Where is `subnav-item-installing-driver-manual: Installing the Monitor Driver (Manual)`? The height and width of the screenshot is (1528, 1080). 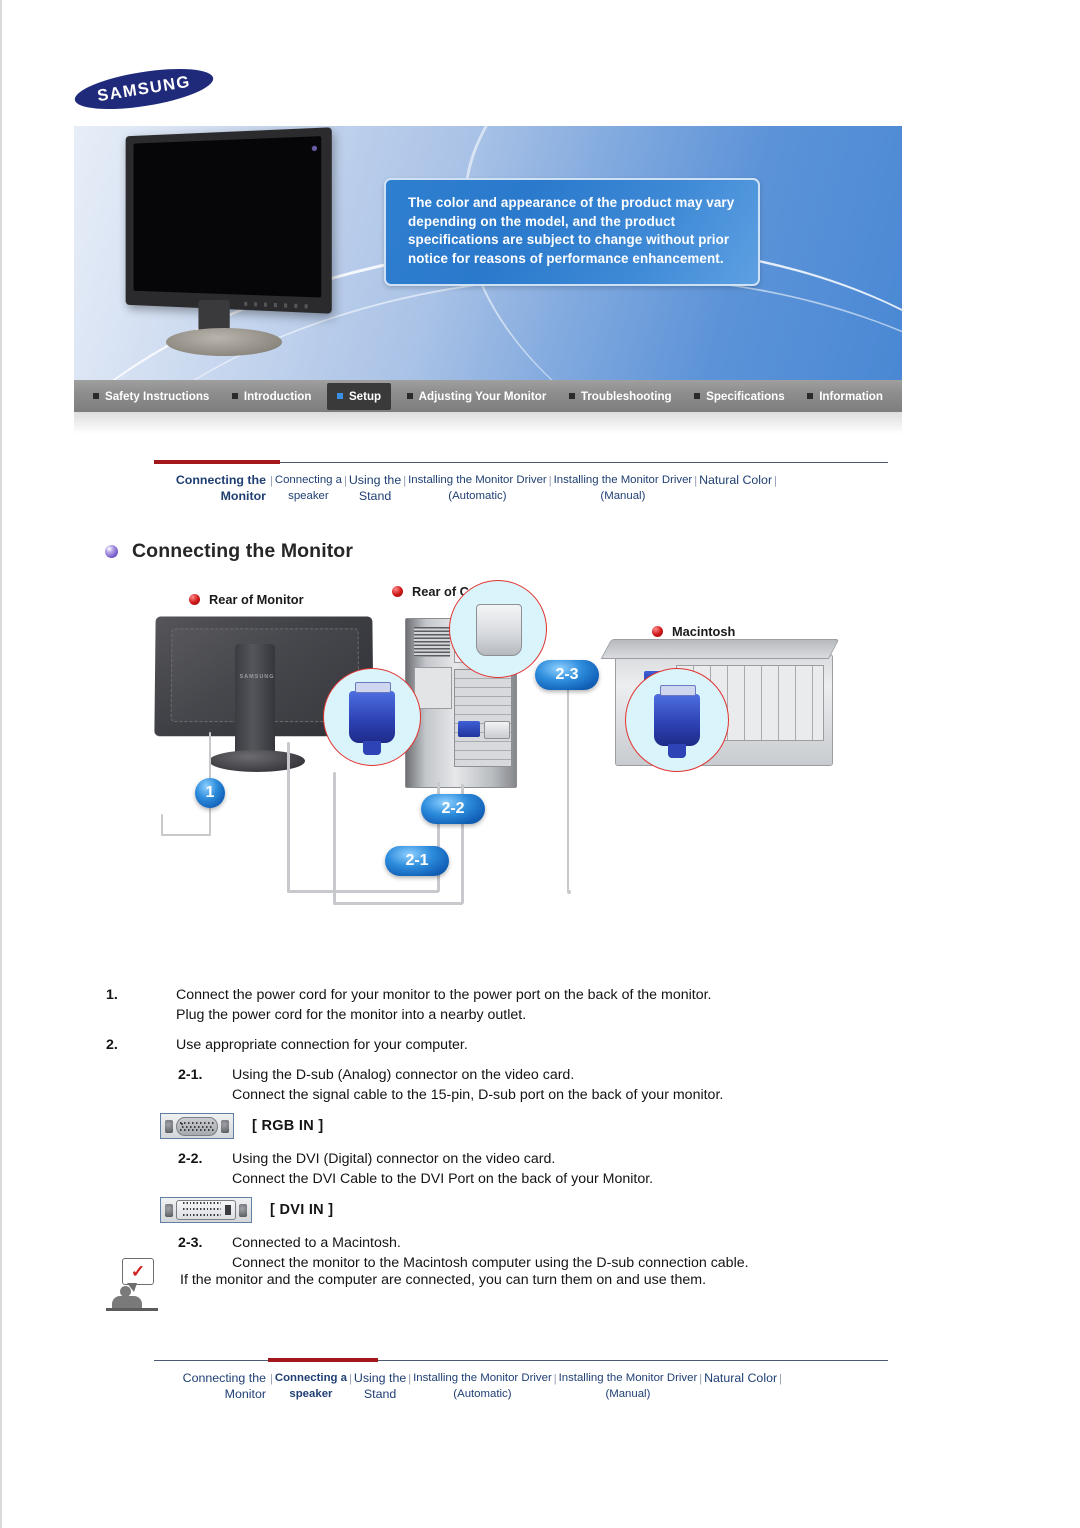
subnav-item-installing-driver-manual: Installing the Monitor Driver (Manual) is located at coordinates (623, 487).